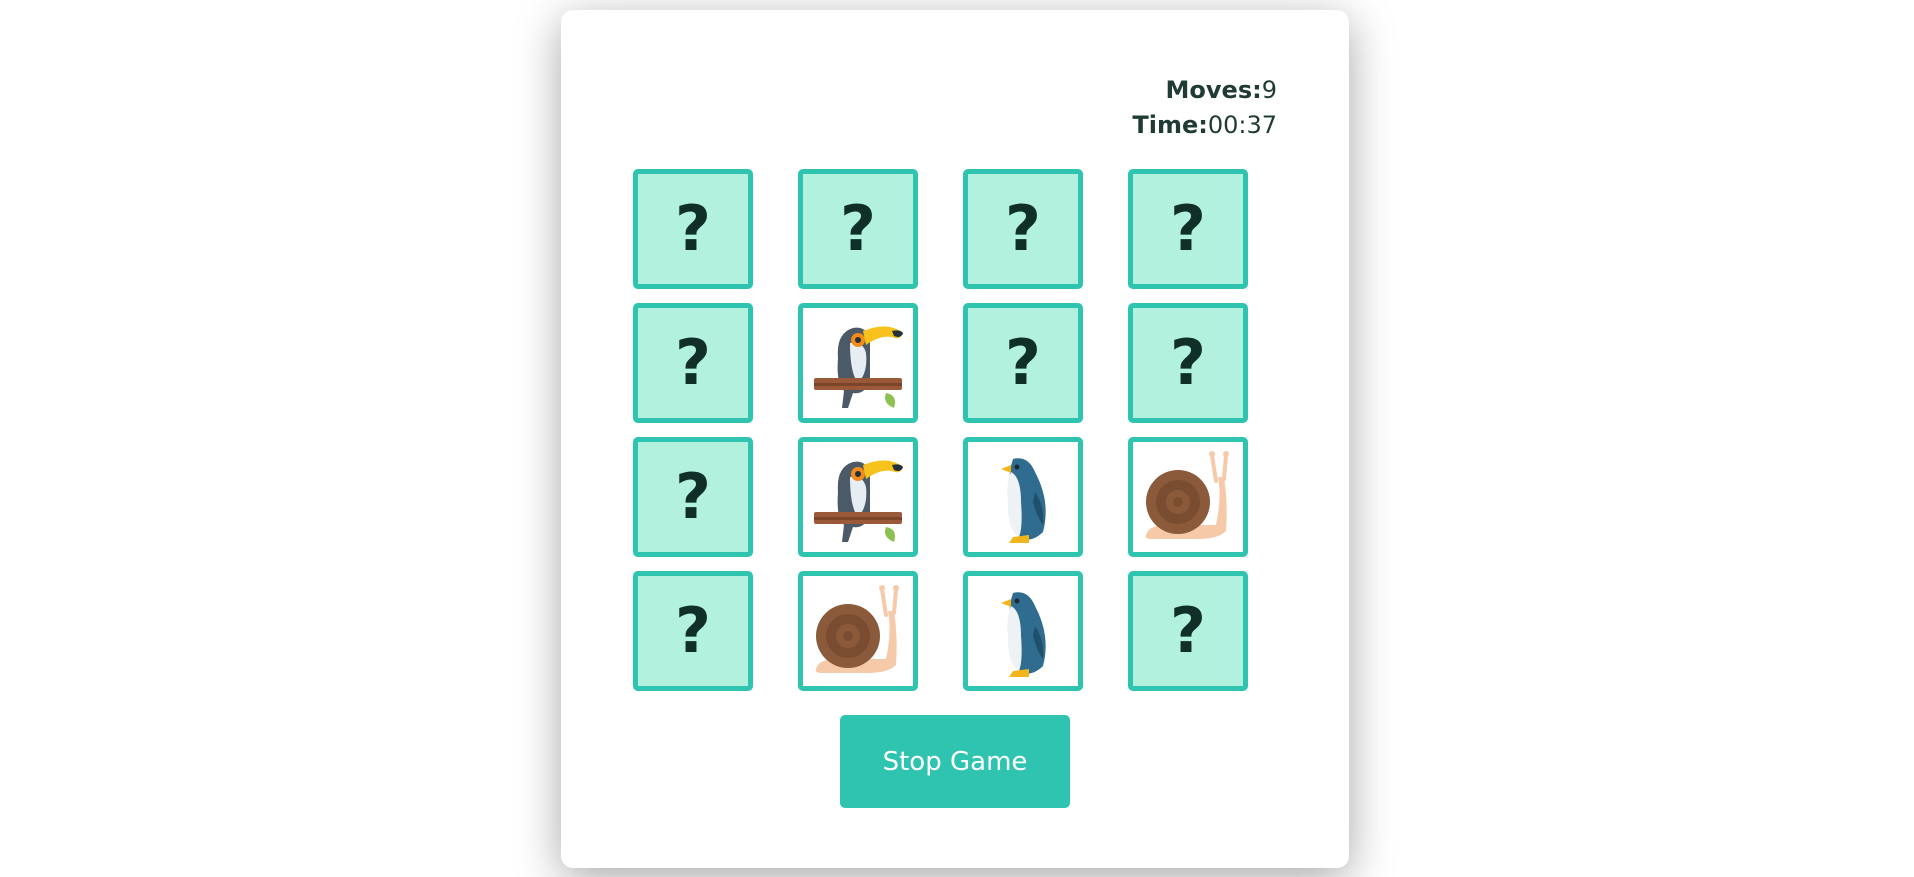  I want to click on time-label: Time:, so click(1170, 125).